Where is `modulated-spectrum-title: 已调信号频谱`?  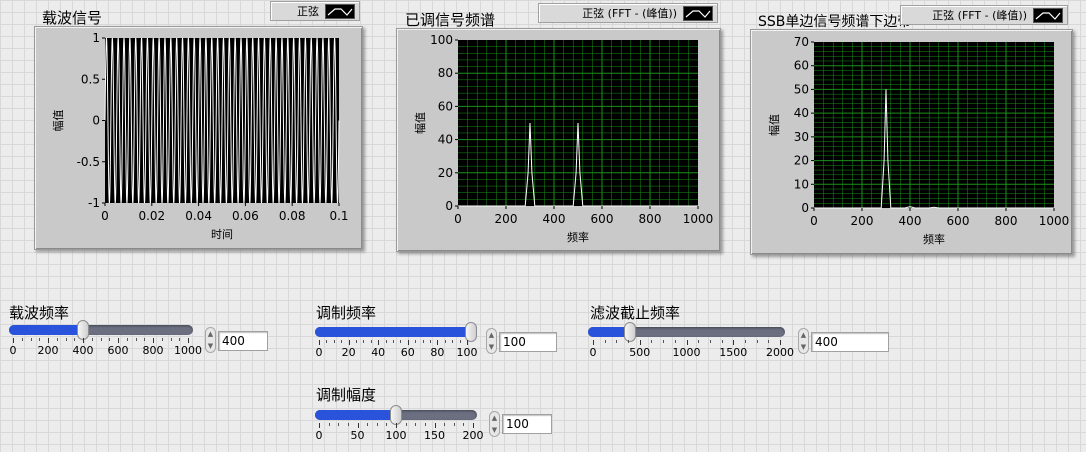
modulated-spectrum-title: 已调信号频谱 is located at coordinates (450, 20).